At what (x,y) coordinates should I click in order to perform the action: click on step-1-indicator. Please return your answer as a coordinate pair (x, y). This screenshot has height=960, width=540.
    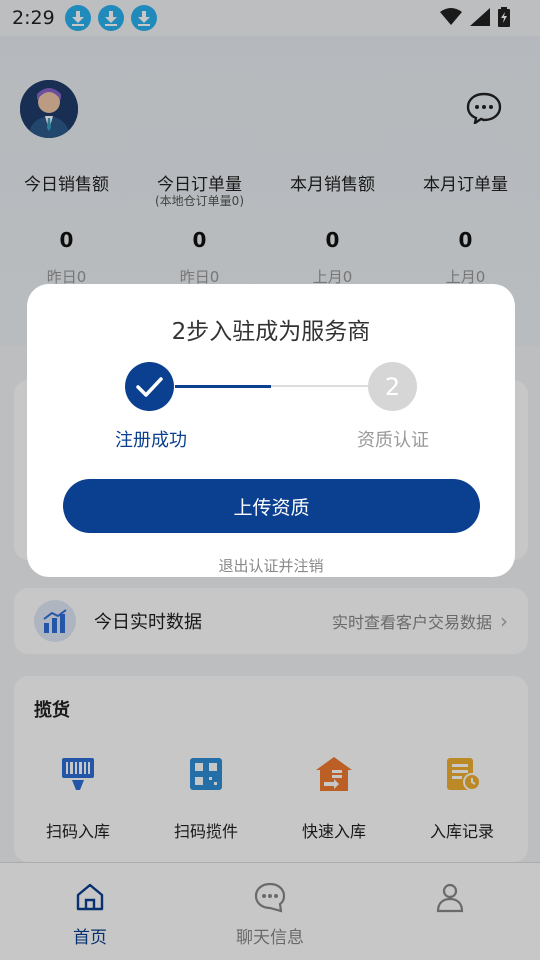
    Looking at the image, I should click on (149, 386).